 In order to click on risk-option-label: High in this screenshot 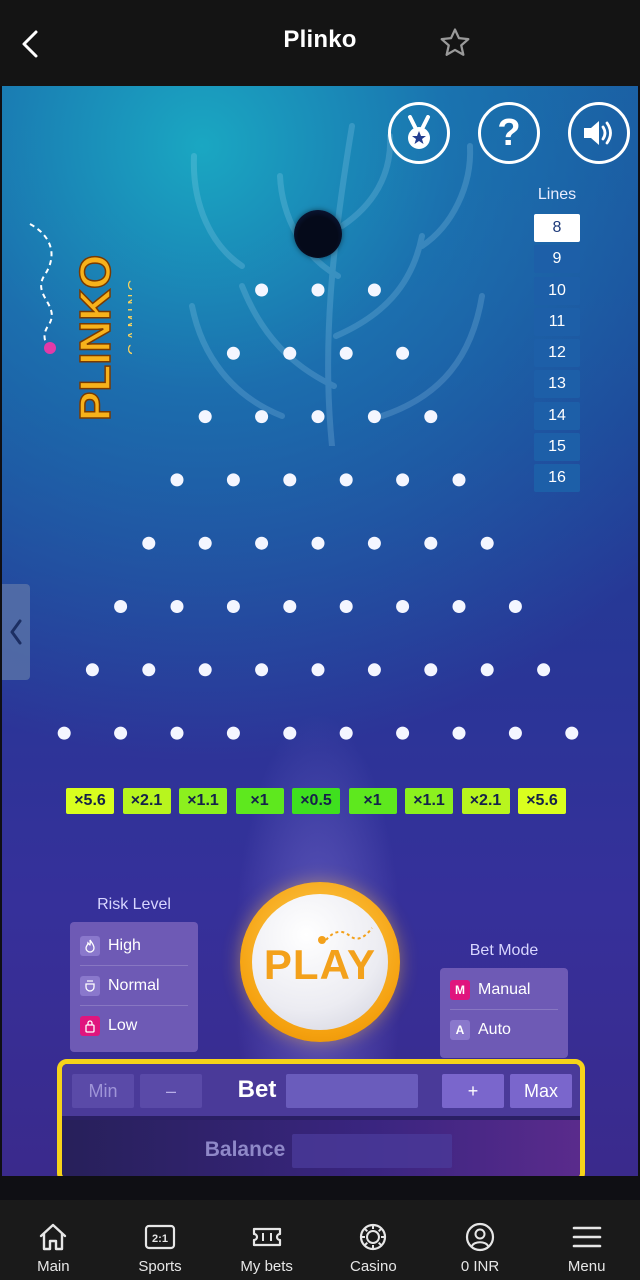, I will do `click(124, 945)`.